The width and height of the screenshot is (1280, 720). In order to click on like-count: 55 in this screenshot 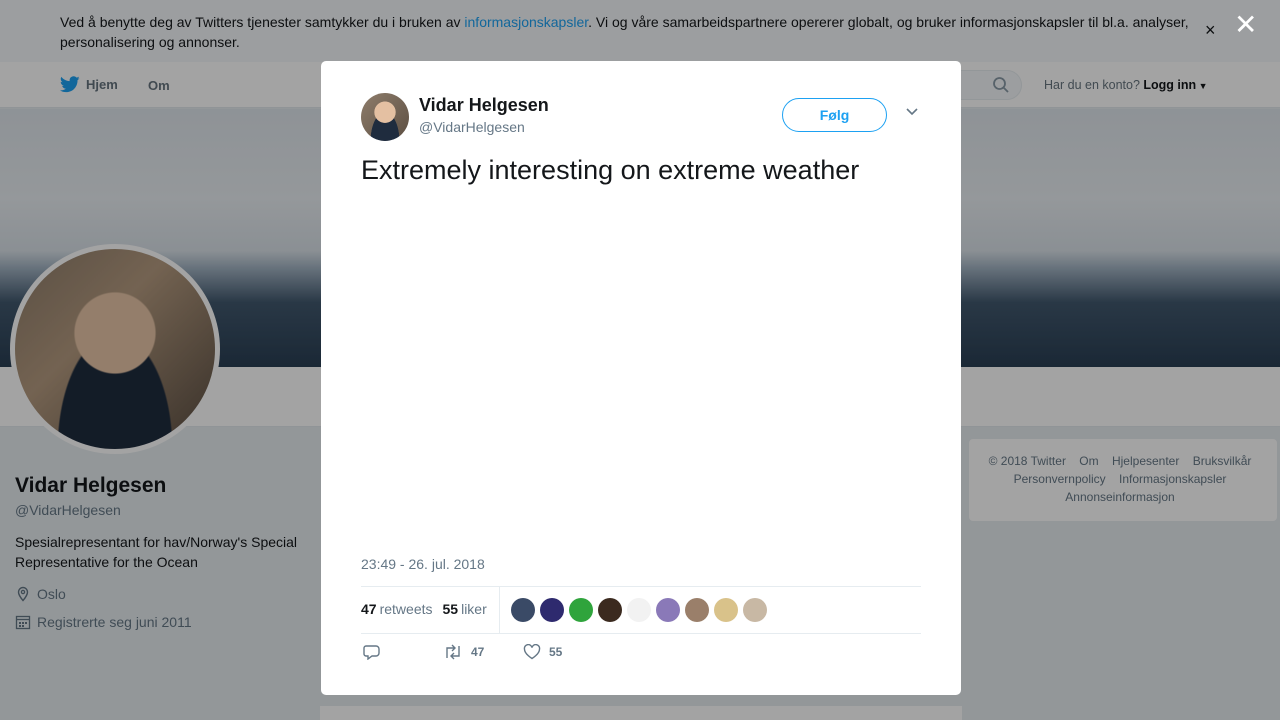, I will do `click(556, 652)`.